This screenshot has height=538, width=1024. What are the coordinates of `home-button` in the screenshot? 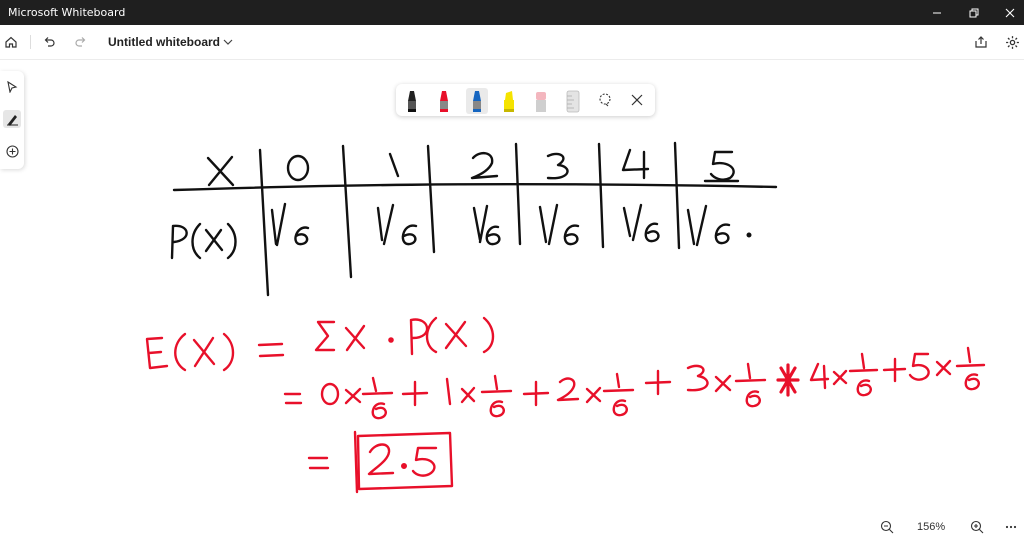 It's located at (11, 42).